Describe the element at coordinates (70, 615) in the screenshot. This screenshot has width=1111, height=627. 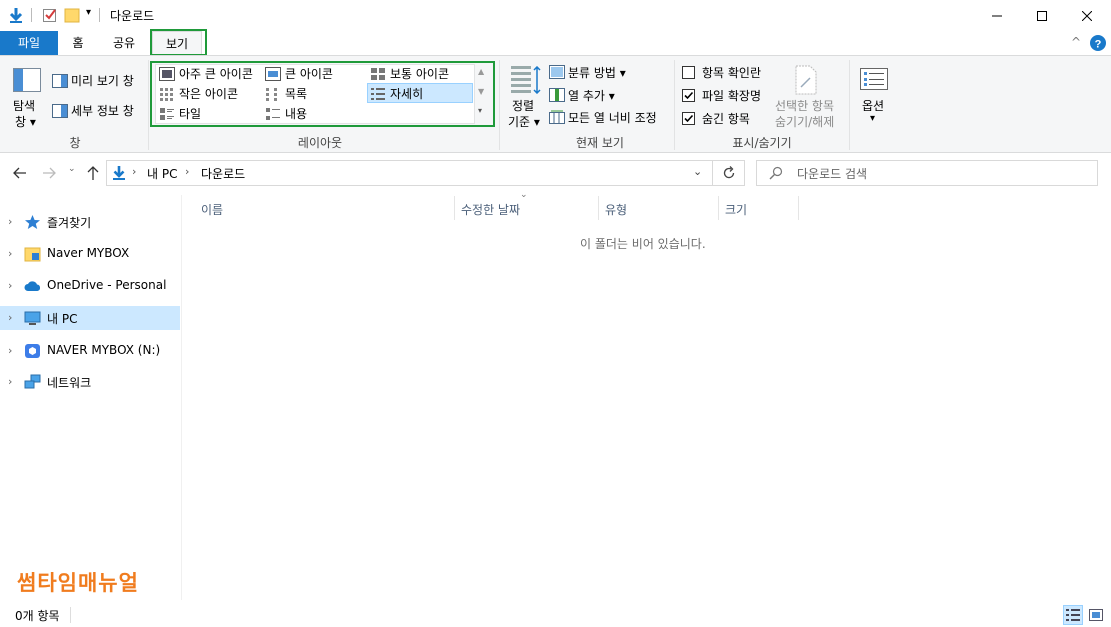
I see `status-divider` at that location.